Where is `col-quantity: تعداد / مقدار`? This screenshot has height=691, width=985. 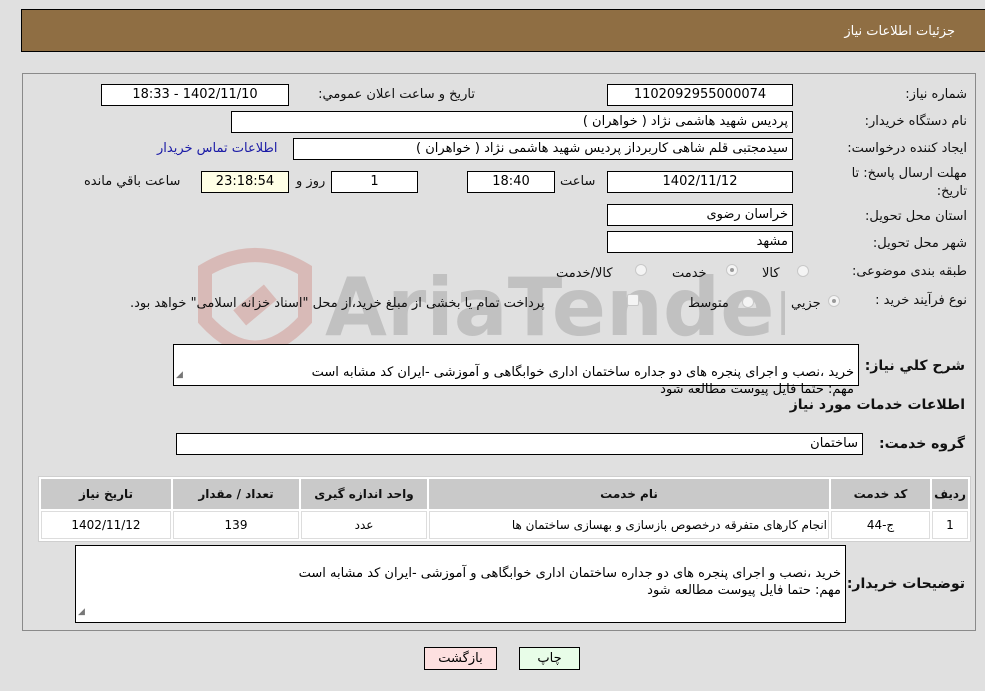
col-quantity: تعداد / مقدار is located at coordinates (236, 494).